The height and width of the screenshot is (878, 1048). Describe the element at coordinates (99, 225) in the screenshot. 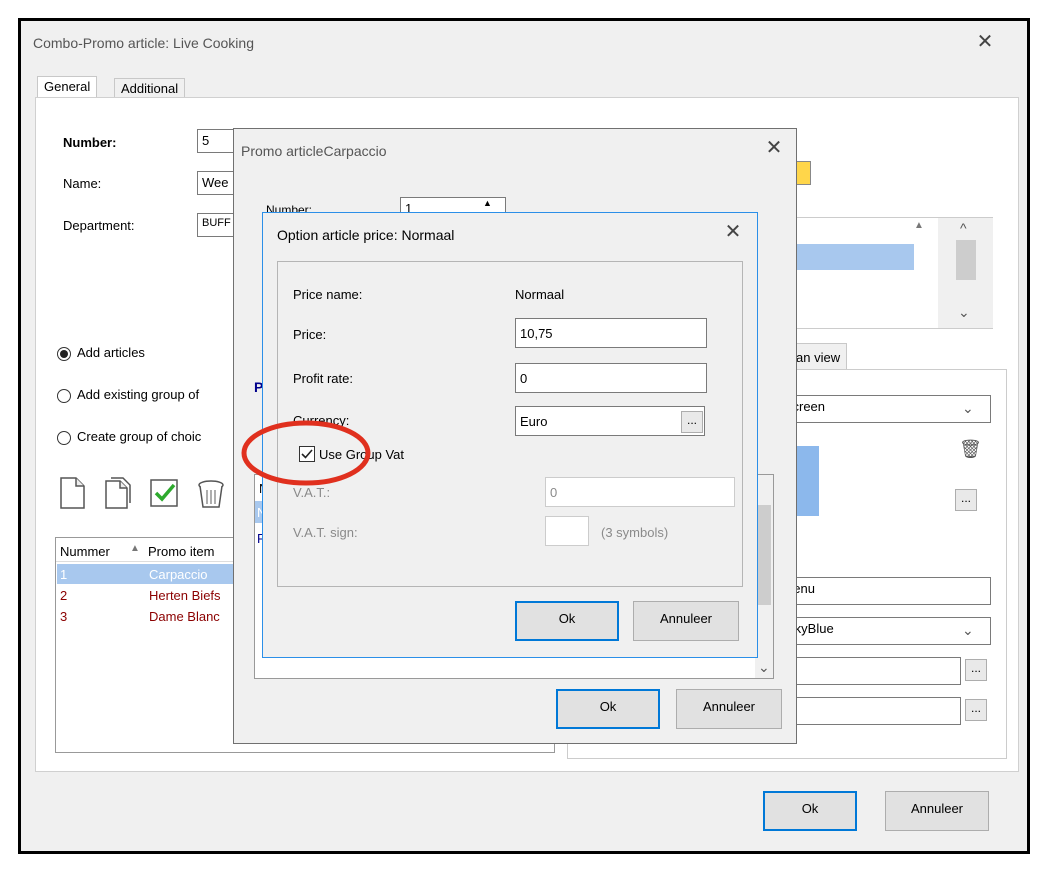

I see `department-label: Department:` at that location.